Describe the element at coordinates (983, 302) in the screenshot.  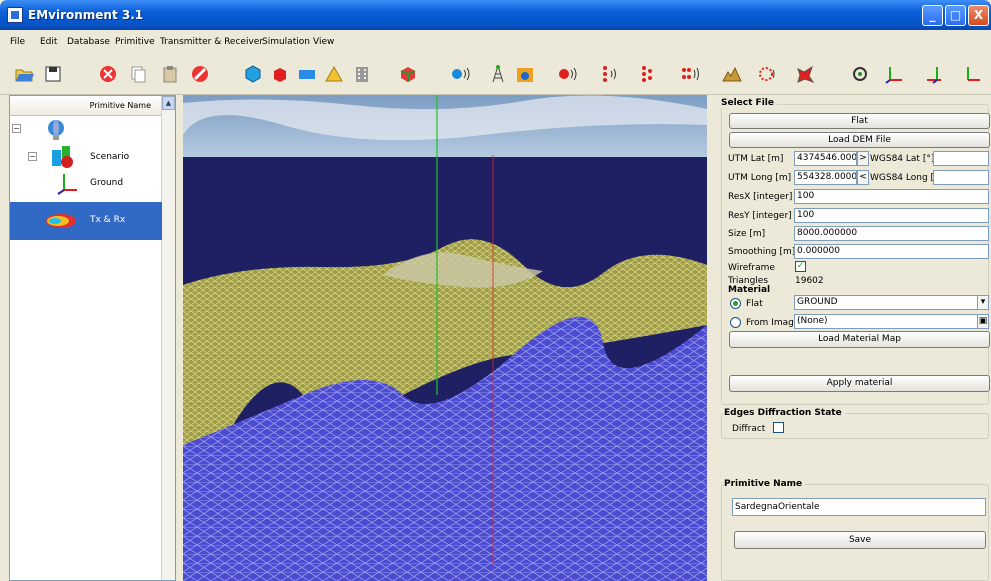
I see `chevron-down-icon: ▾` at that location.